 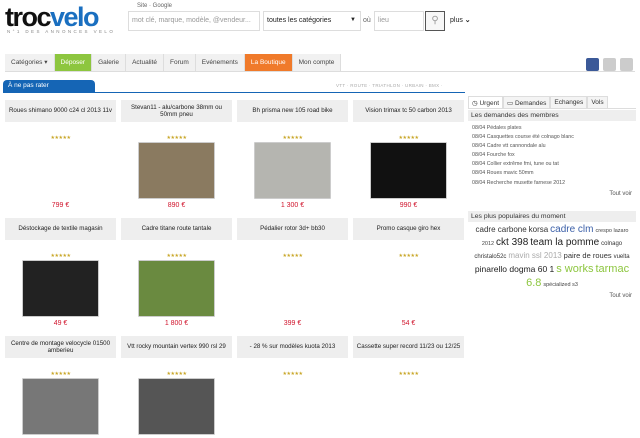 What do you see at coordinates (60, 111) in the screenshot?
I see `listing-title: Roues shimano 9000 c24 cl 2013 11v` at bounding box center [60, 111].